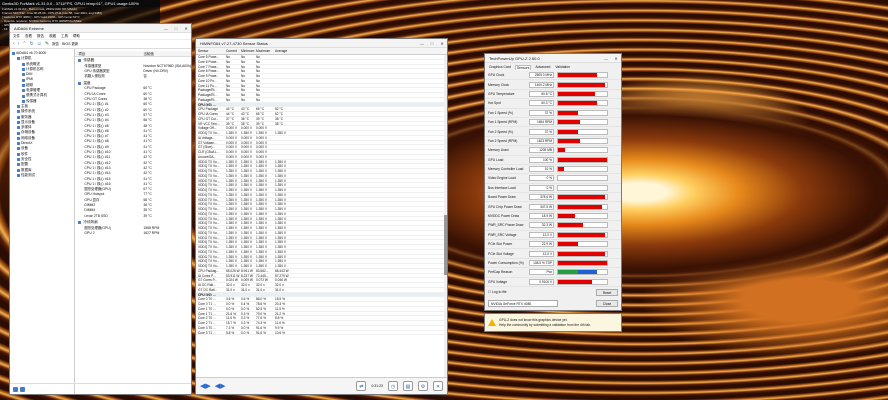 Image resolution: width=888 pixels, height=400 pixels. Describe the element at coordinates (497, 292) in the screenshot. I see `log-to-file-checkbox: ☐ Log to file` at that location.